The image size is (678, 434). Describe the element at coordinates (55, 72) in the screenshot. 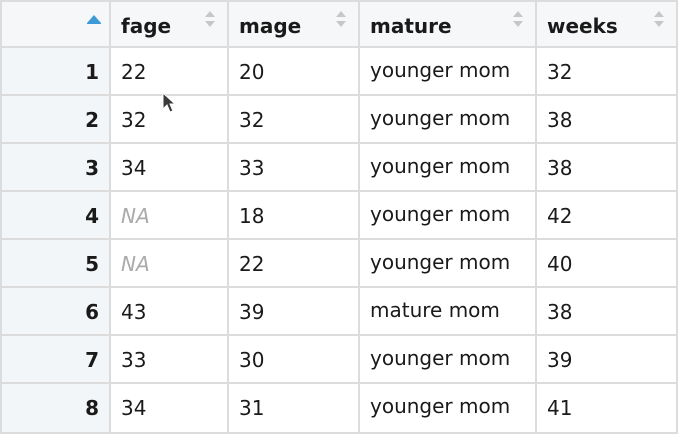

I see `row-number: 1` at that location.